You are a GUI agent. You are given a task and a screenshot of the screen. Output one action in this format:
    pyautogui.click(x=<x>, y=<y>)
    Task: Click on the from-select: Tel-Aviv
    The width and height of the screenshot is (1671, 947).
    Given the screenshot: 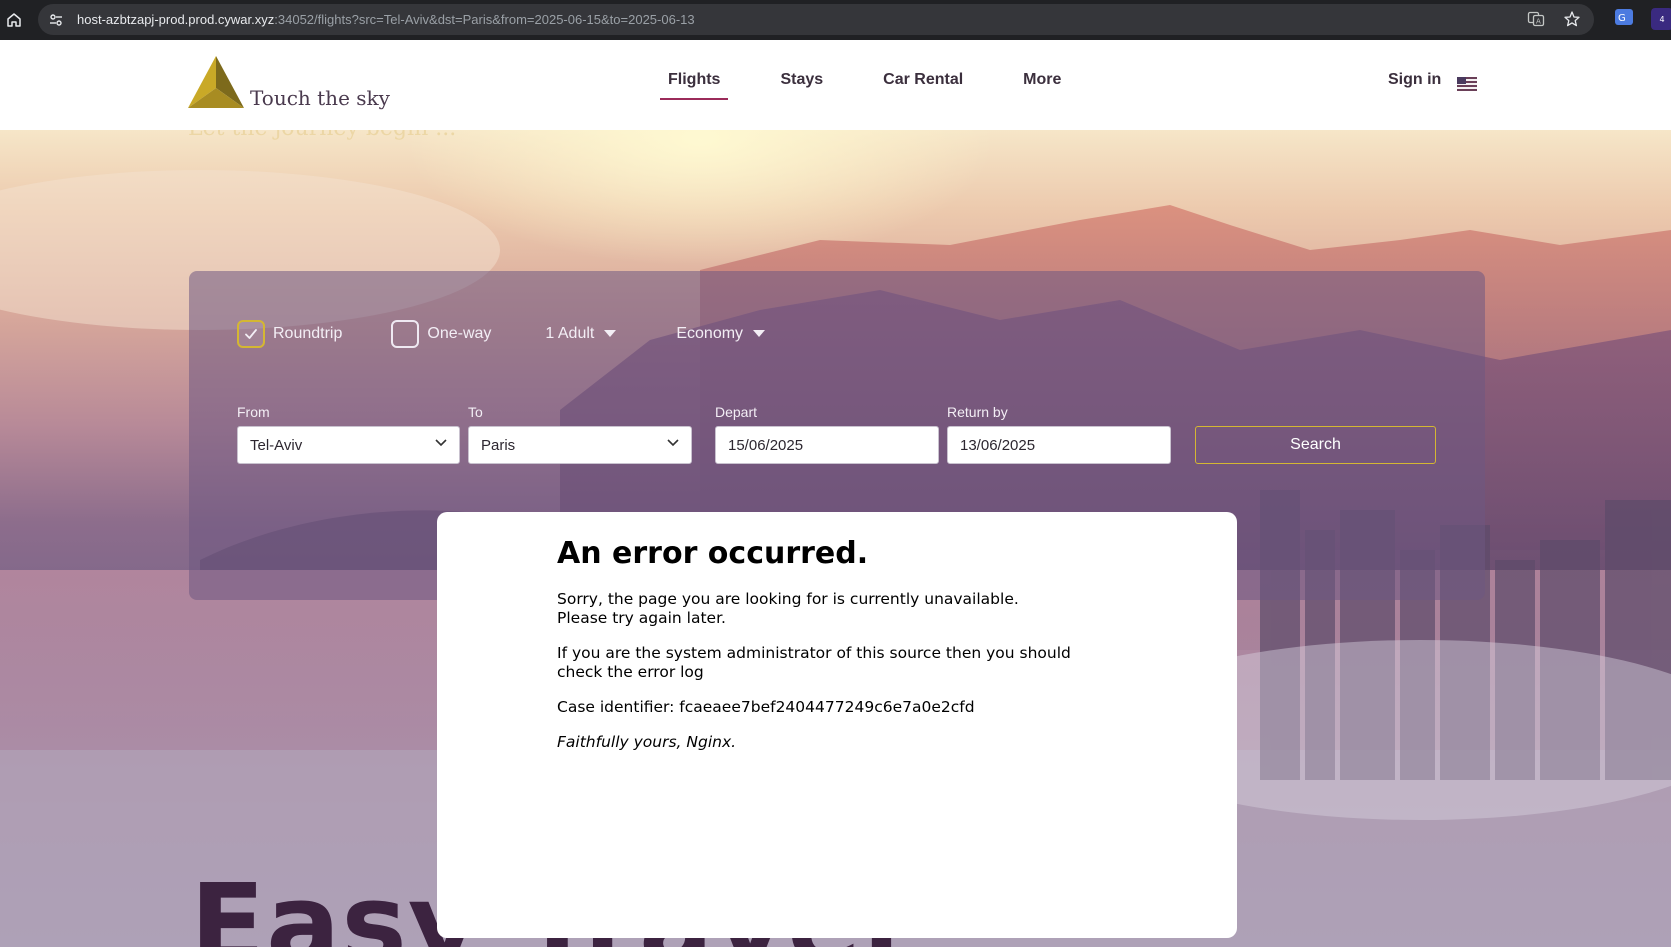 What is the action you would take?
    pyautogui.click(x=348, y=445)
    